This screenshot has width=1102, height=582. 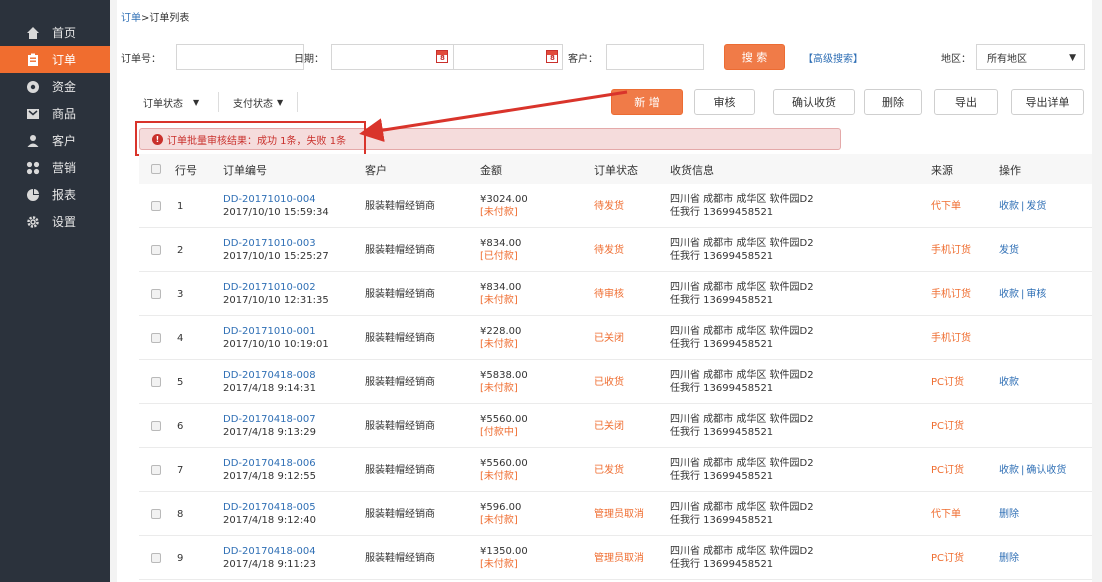 What do you see at coordinates (504, 551) in the screenshot?
I see `amount: ¥1350.00` at bounding box center [504, 551].